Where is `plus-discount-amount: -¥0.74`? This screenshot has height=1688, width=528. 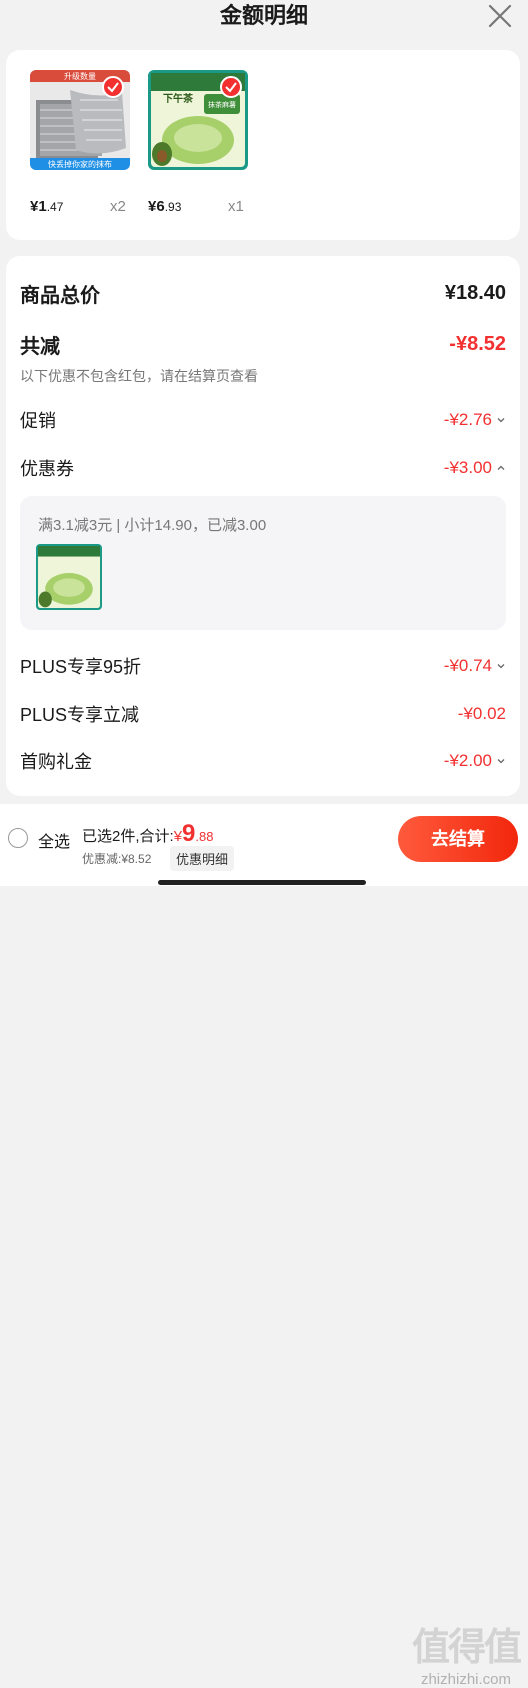
plus-discount-amount: -¥0.74 is located at coordinates (467, 665).